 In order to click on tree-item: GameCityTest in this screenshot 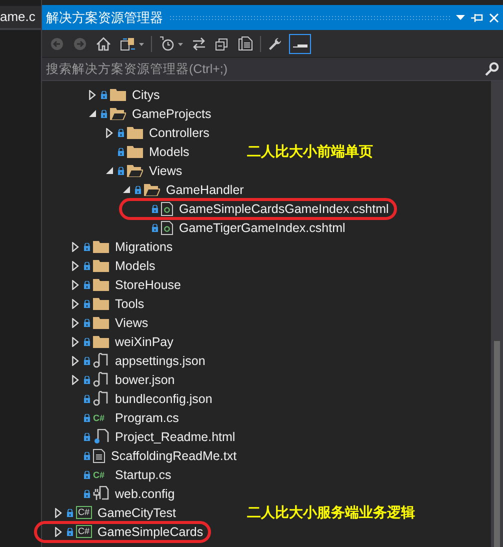, I will do `click(137, 513)`.